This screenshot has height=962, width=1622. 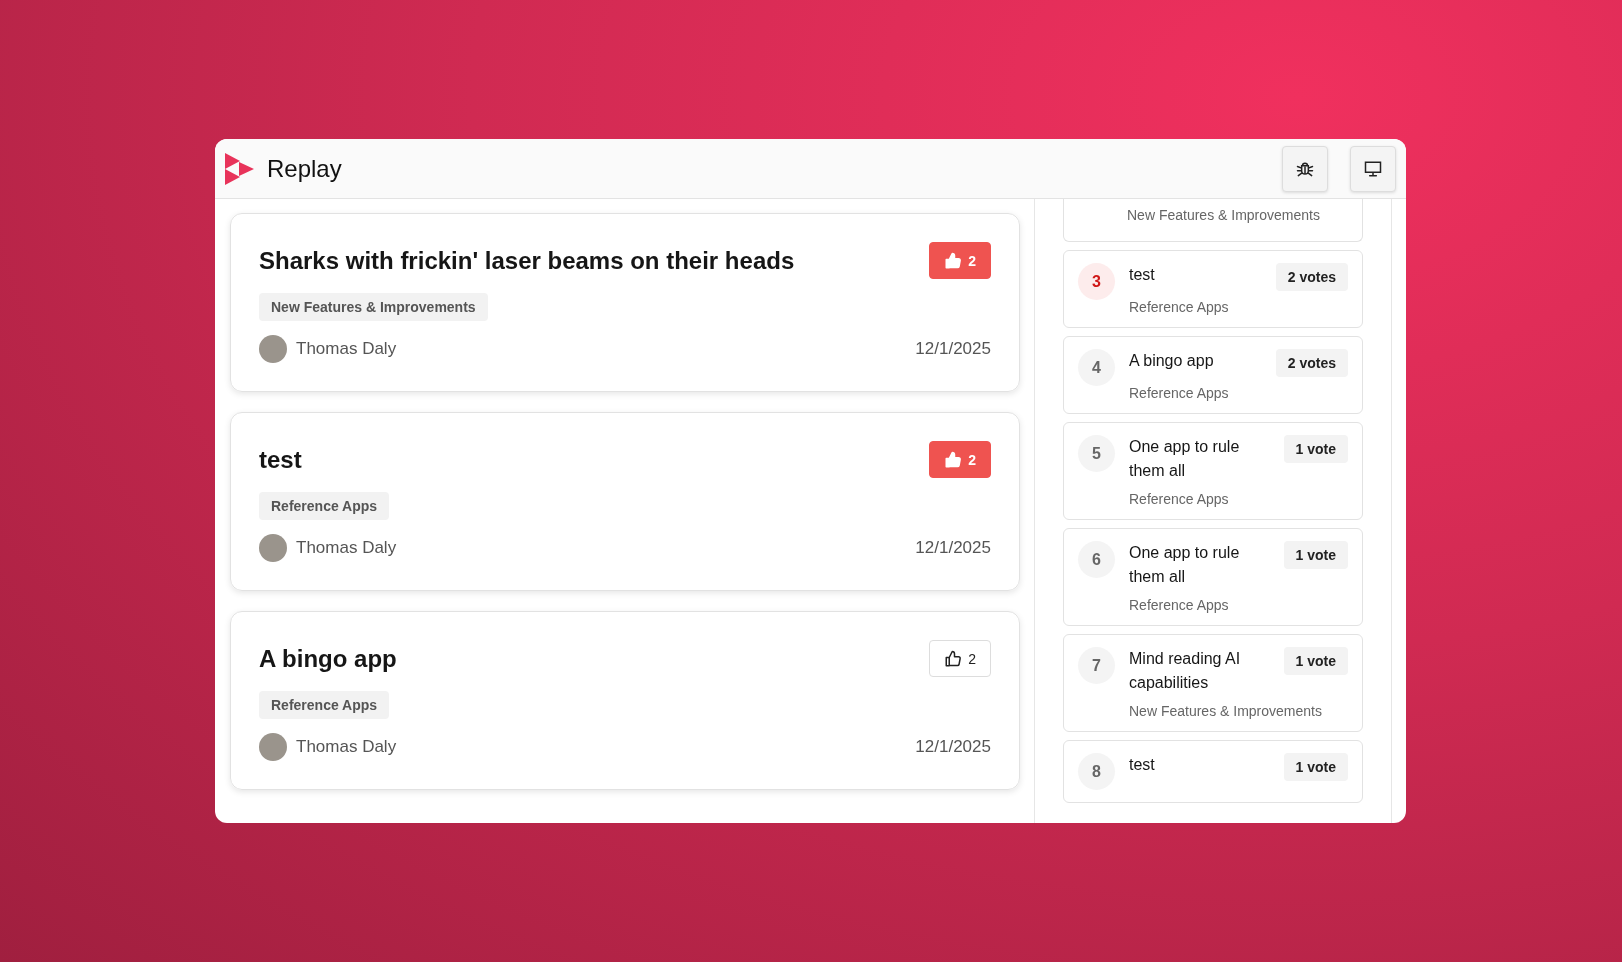 I want to click on ranking-card: 4 A bingo app 2 votes Reference Apps, so click(x=1213, y=375).